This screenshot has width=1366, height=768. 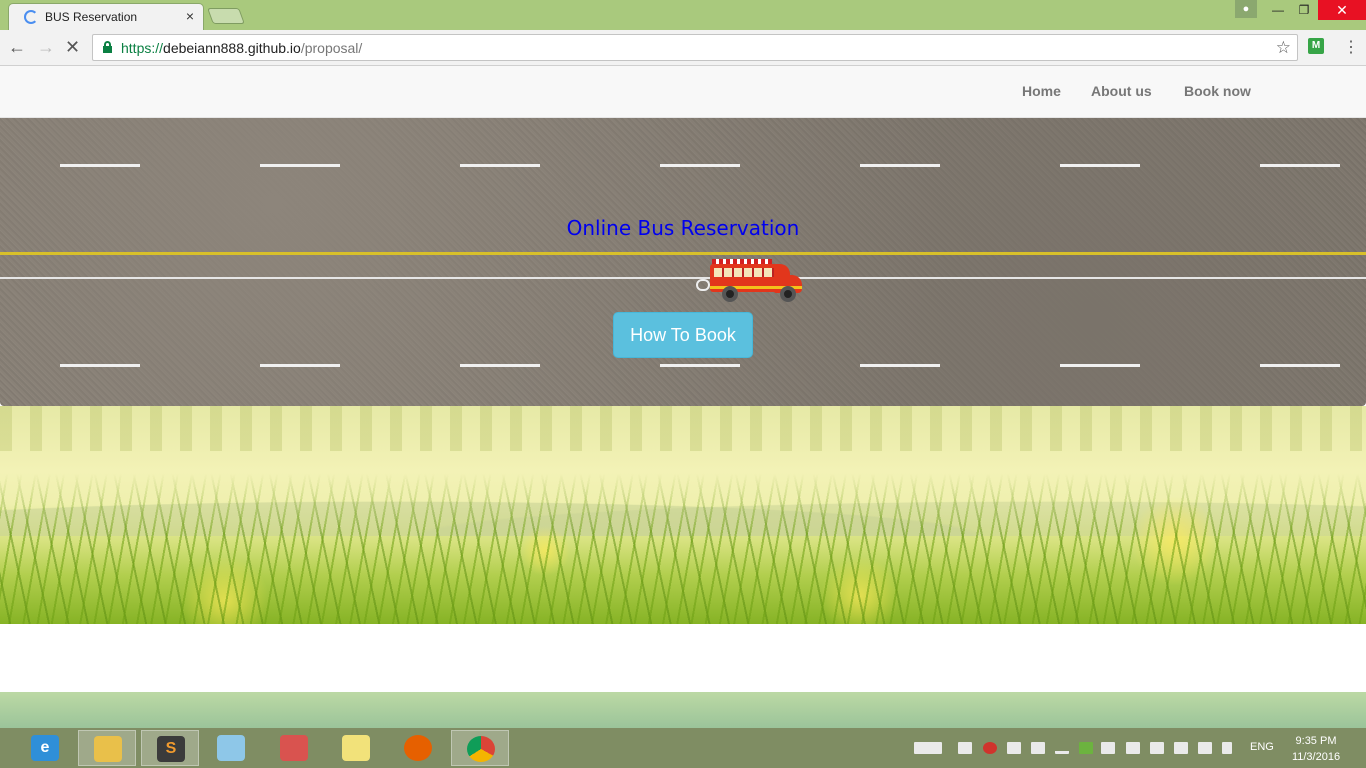 I want to click on next-section-background, so click(x=683, y=710).